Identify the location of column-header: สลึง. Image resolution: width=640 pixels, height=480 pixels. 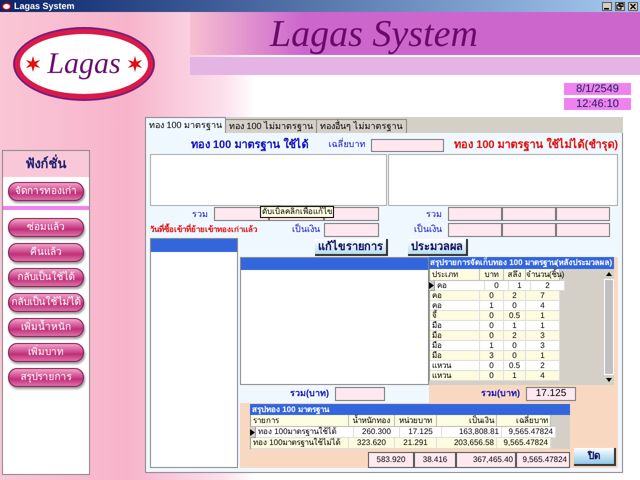
(515, 275).